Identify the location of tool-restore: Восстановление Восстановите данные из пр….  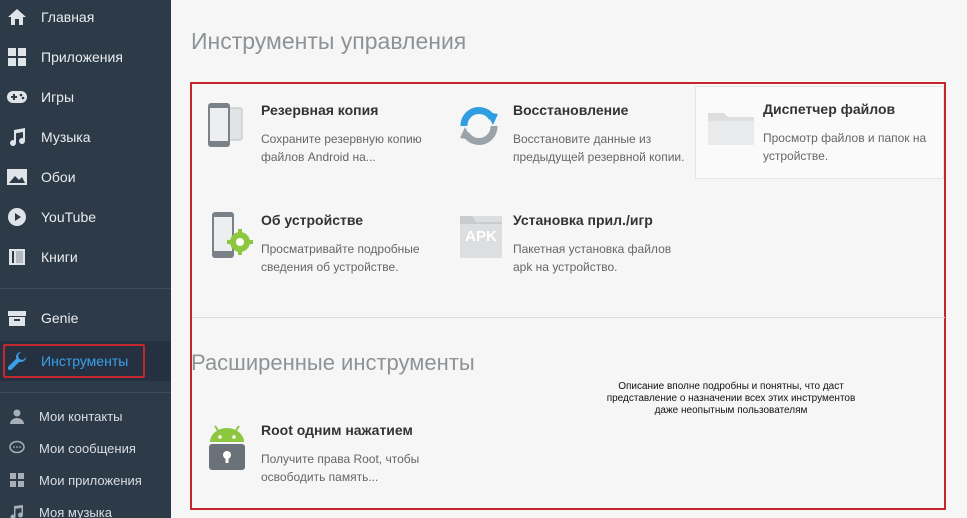
(570, 133).